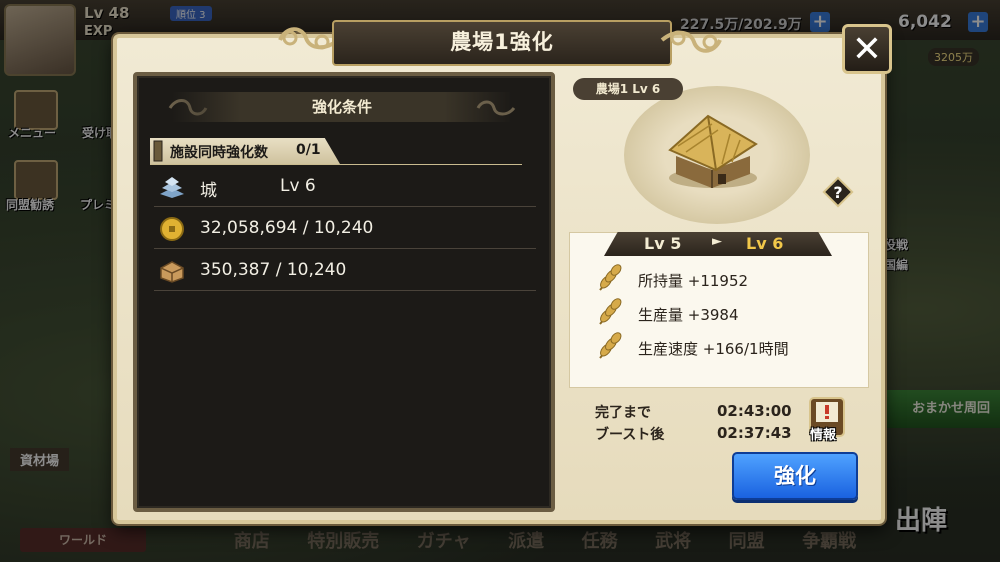  I want to click on close-button: ✕, so click(867, 49).